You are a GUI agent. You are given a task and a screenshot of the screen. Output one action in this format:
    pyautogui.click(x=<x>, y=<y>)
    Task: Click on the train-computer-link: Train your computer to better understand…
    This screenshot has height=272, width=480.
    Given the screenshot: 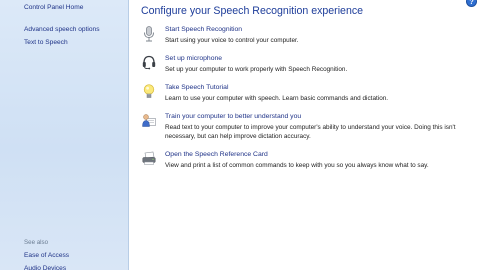 What is the action you would take?
    pyautogui.click(x=233, y=116)
    